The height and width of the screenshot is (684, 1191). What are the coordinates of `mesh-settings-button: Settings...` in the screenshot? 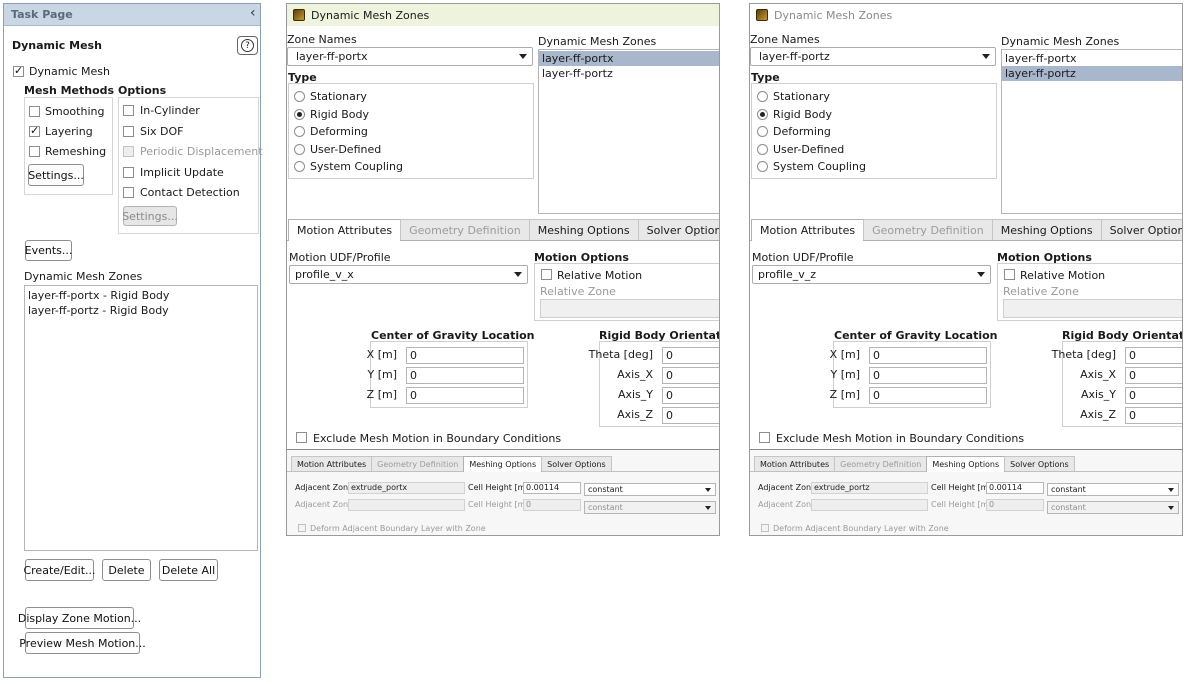 It's located at (56, 175).